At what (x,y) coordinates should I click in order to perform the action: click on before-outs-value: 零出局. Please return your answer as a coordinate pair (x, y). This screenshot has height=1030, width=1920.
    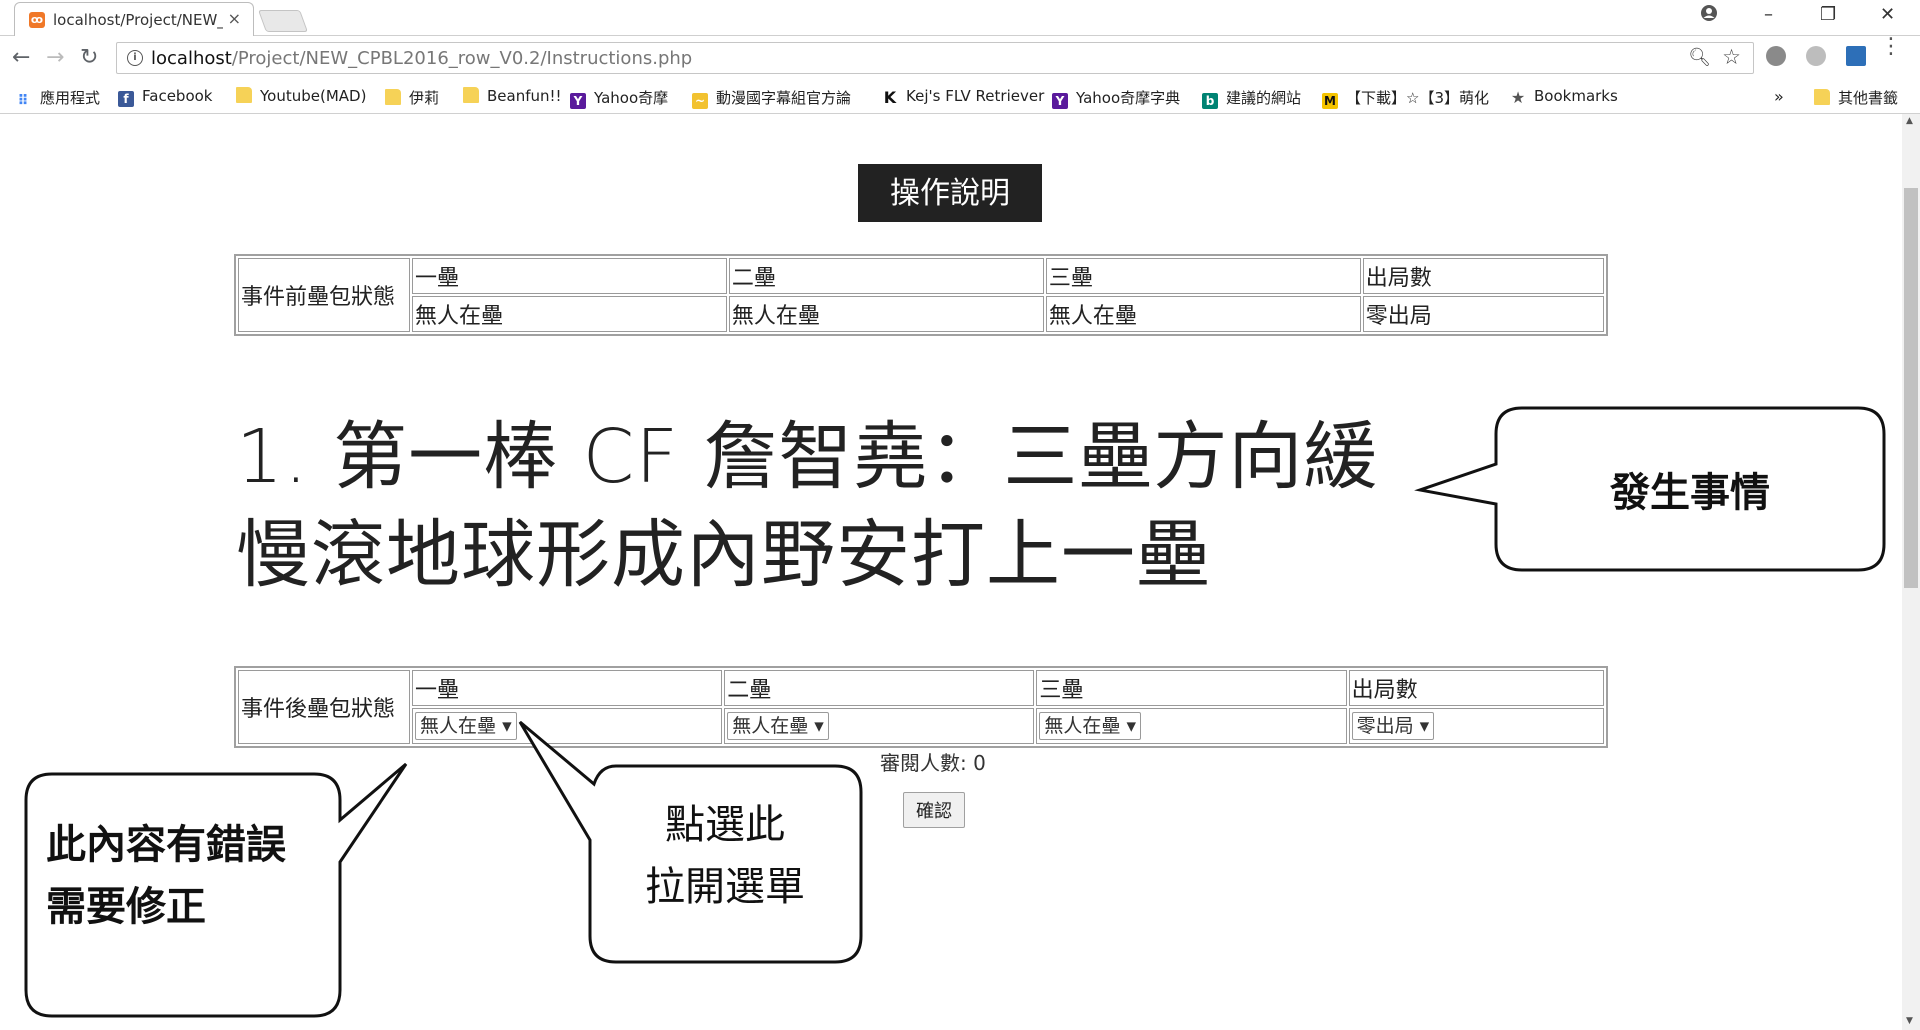
    Looking at the image, I should click on (1483, 314).